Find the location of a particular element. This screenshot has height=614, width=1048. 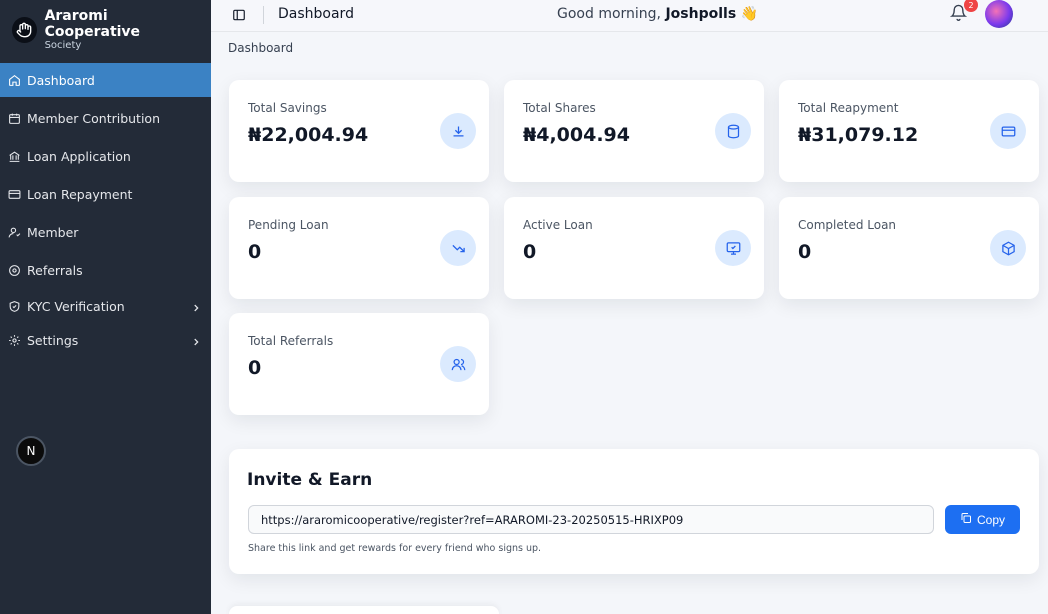

stat-card-total-repayment: Total Reapyment ₦31,079.12 is located at coordinates (909, 131).